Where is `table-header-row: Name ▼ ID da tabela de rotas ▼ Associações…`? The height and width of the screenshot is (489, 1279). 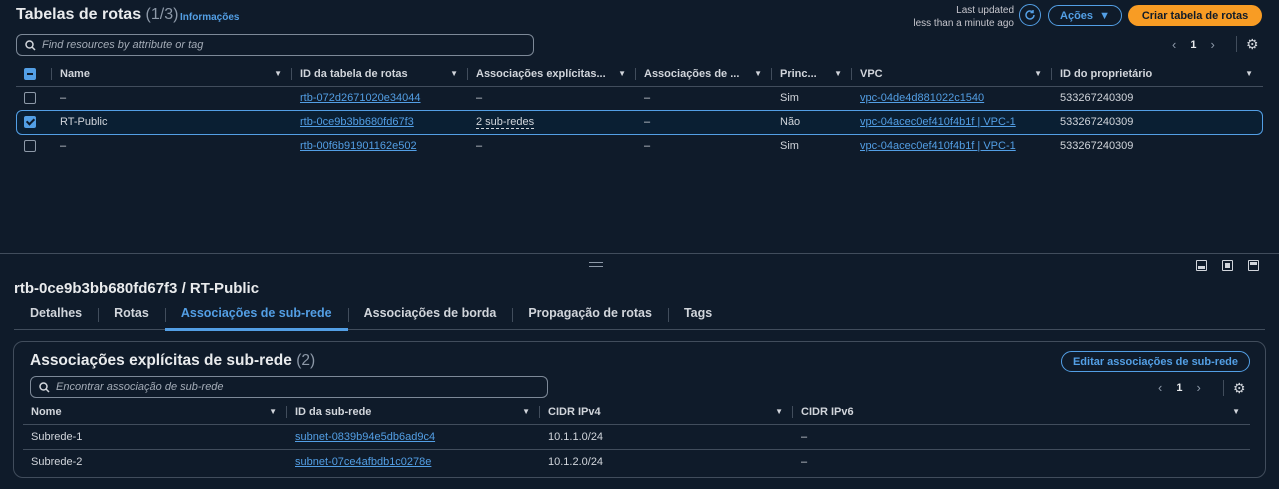 table-header-row: Name ▼ ID da tabela de rotas ▼ Associações… is located at coordinates (639, 74).